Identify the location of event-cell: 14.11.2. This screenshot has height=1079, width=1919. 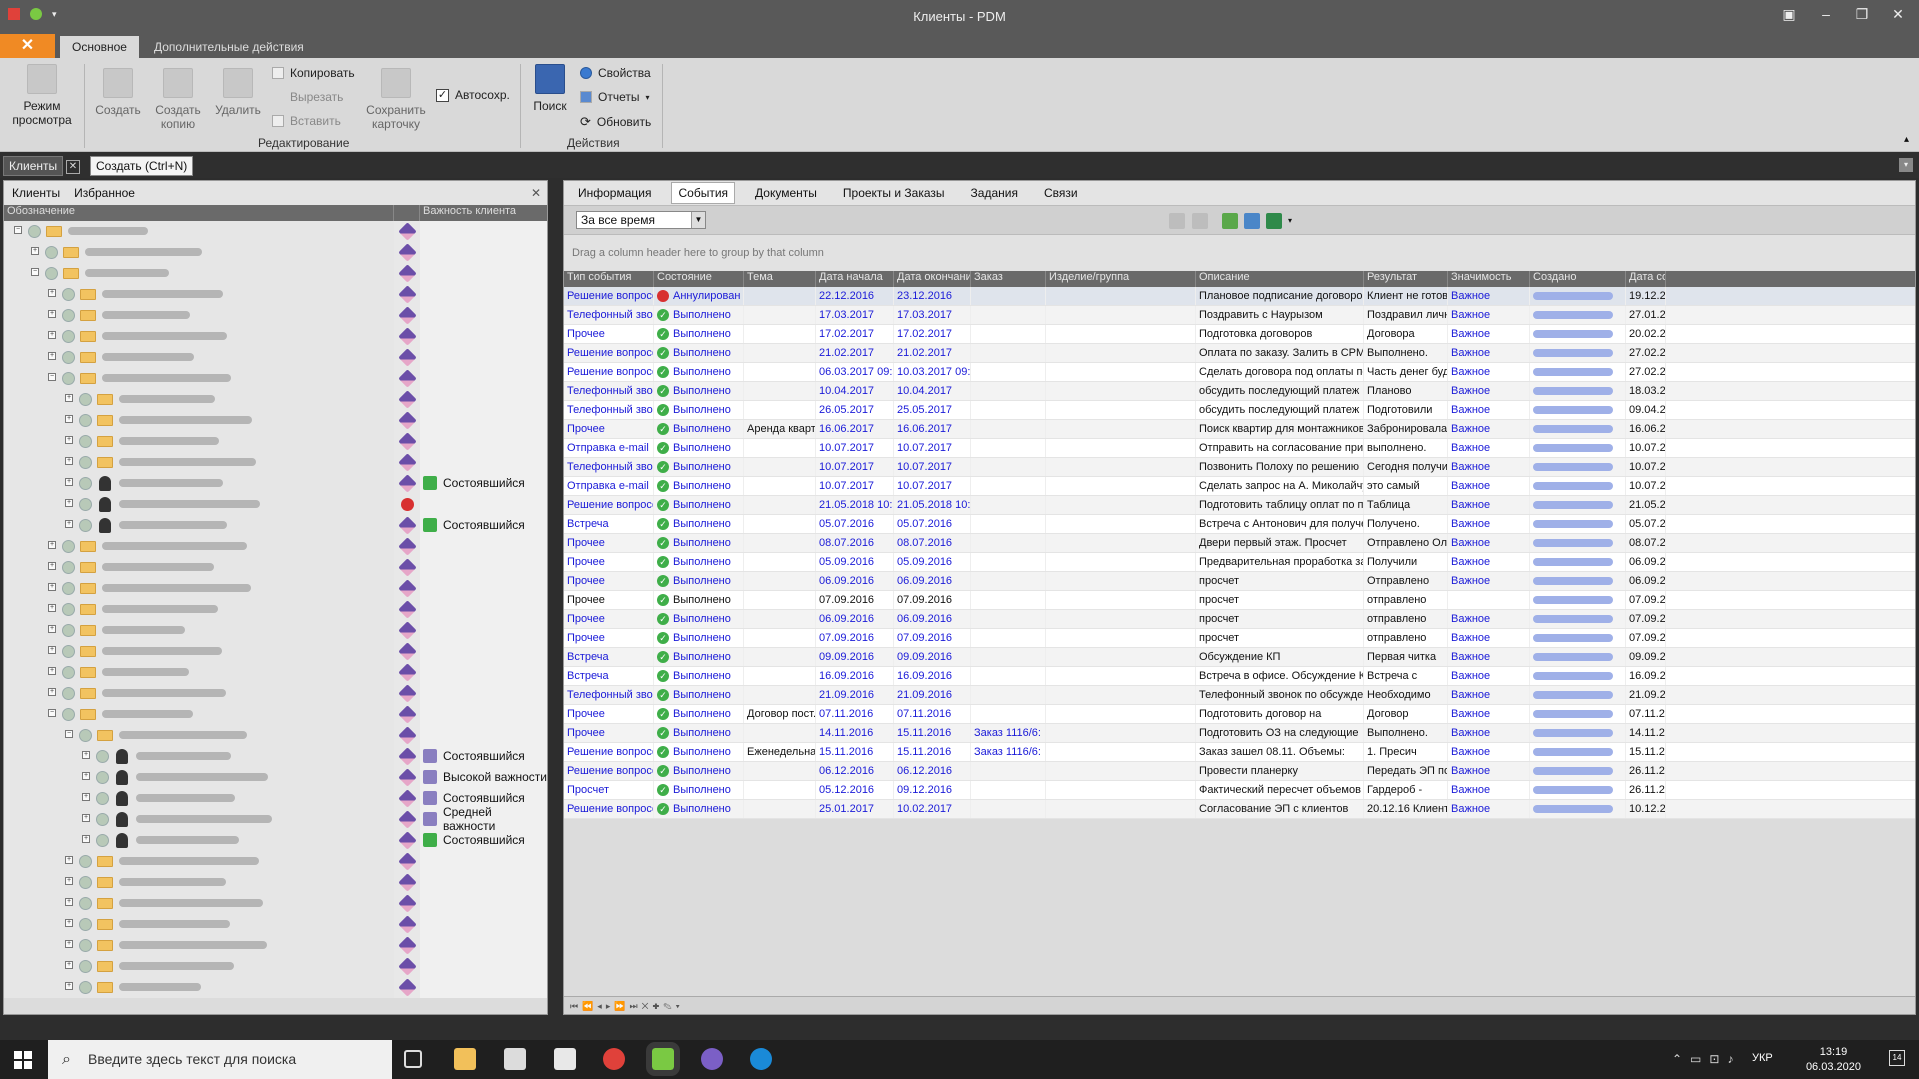
(1646, 733).